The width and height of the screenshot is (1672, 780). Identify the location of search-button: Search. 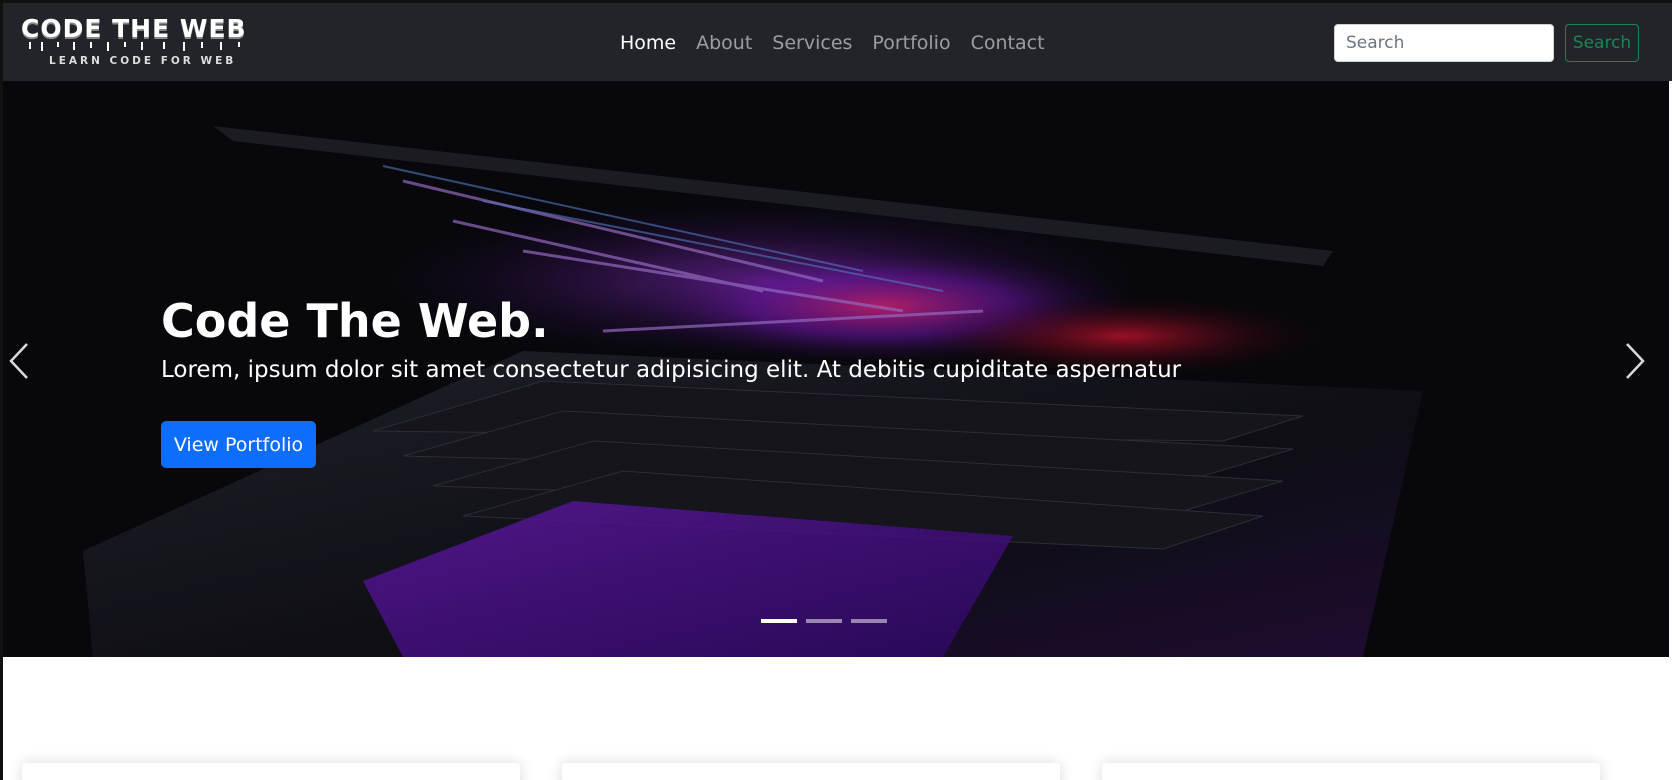
(1602, 43).